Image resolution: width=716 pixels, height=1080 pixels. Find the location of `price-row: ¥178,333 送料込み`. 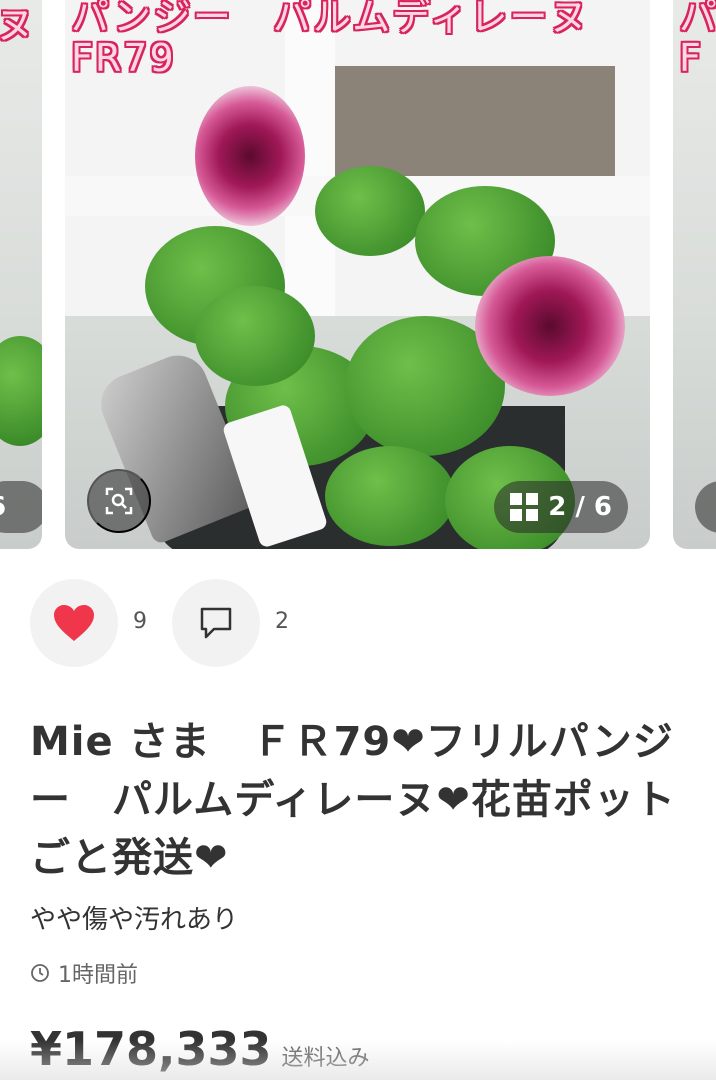

price-row: ¥178,333 送料込み is located at coordinates (200, 1049).